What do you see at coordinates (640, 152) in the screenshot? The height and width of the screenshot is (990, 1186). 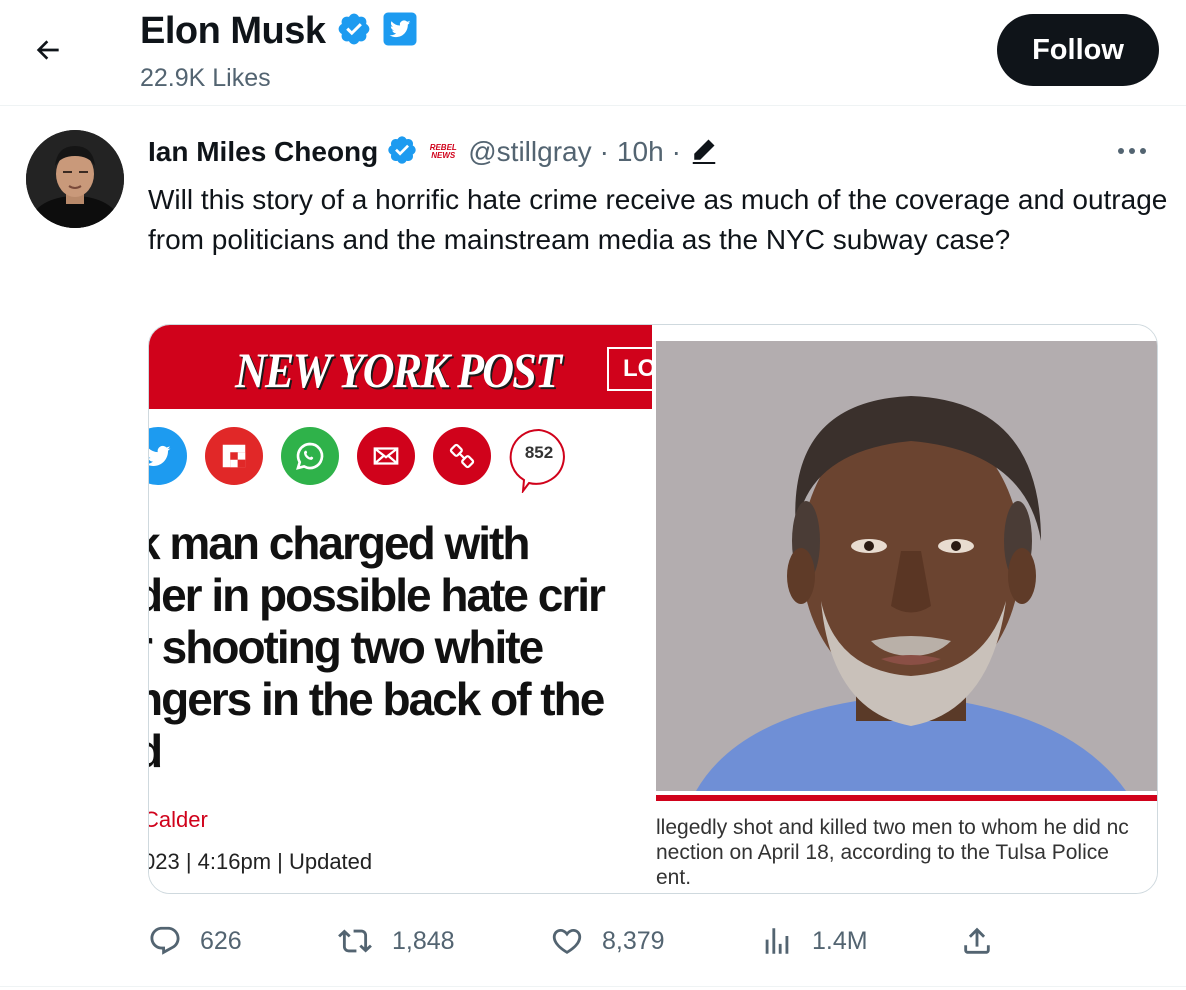 I see `tweet-timestamp: 10h` at bounding box center [640, 152].